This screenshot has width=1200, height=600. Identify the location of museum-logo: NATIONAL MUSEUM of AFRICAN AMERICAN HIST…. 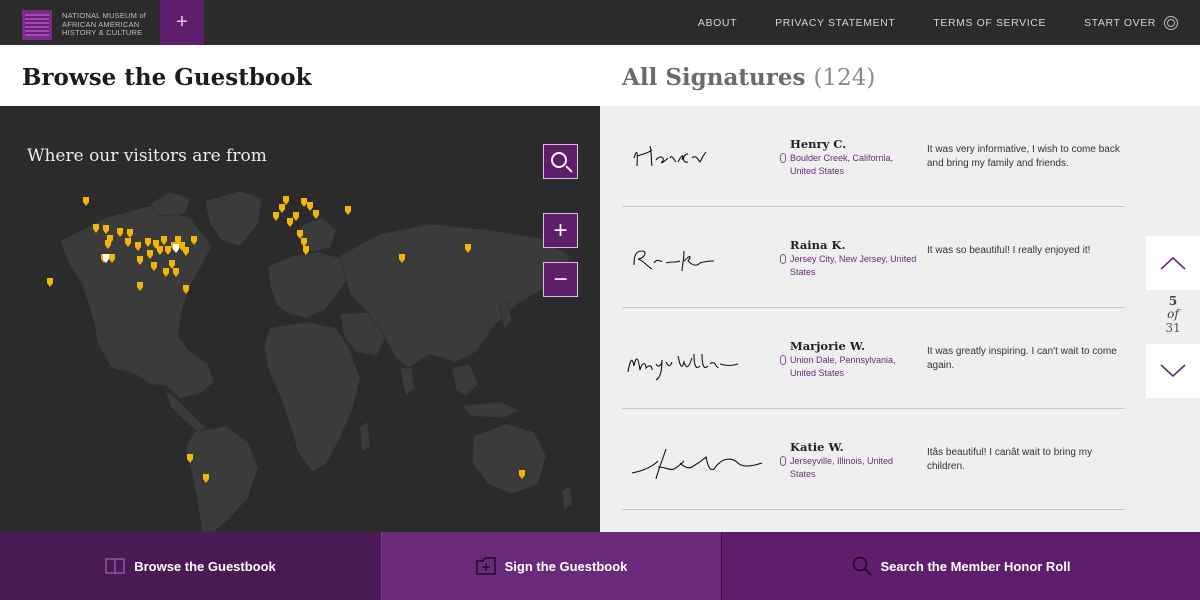
(87, 25).